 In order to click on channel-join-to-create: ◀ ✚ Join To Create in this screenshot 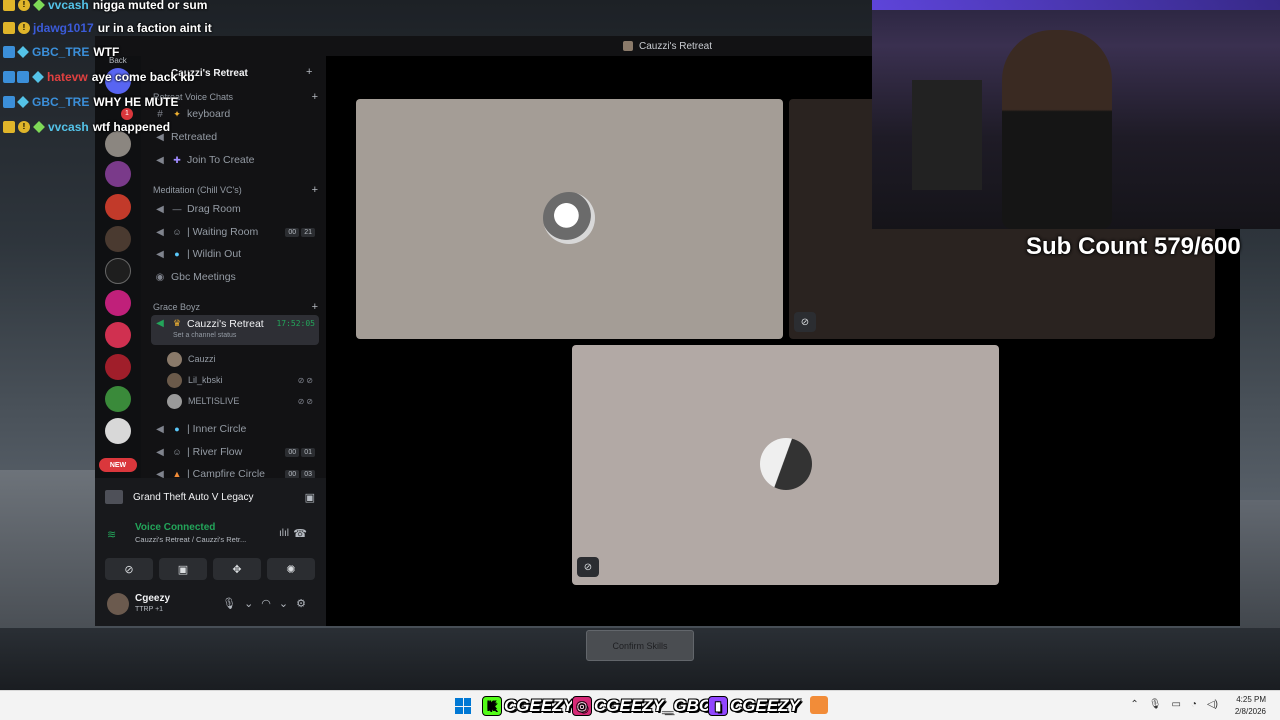, I will do `click(235, 160)`.